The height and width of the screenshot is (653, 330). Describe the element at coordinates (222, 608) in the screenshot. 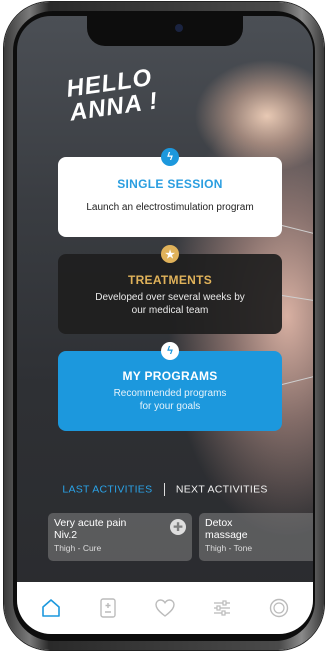

I see `sliders-icon` at that location.